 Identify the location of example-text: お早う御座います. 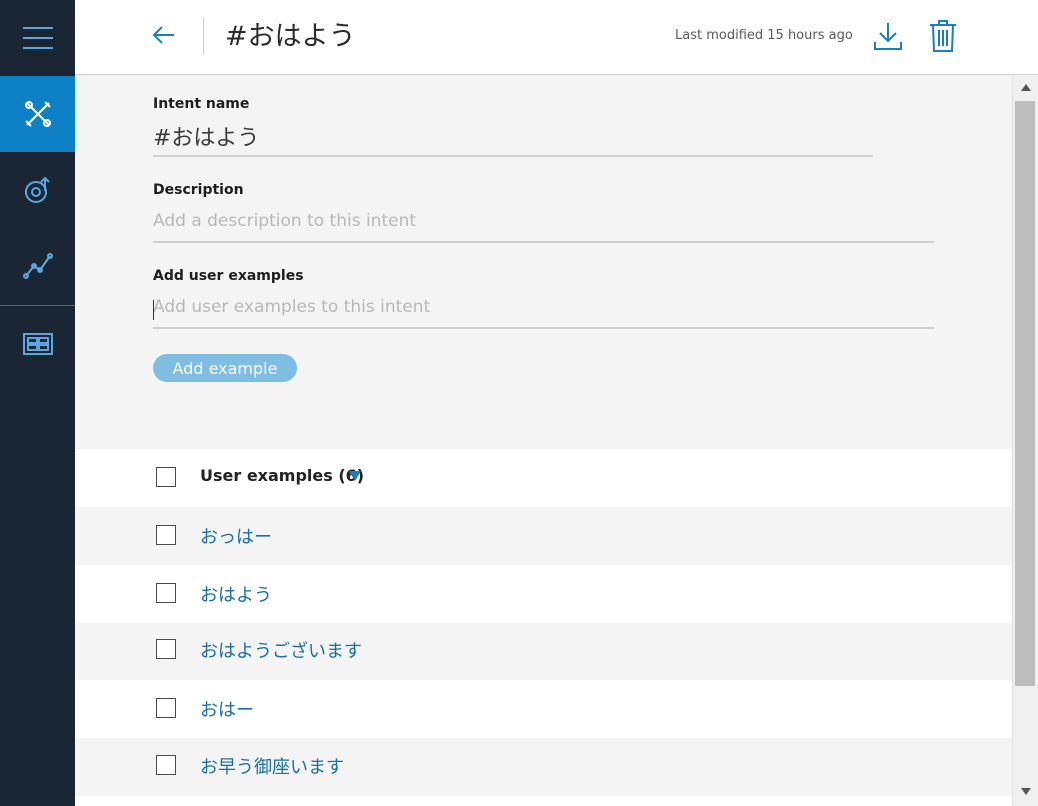
(272, 766).